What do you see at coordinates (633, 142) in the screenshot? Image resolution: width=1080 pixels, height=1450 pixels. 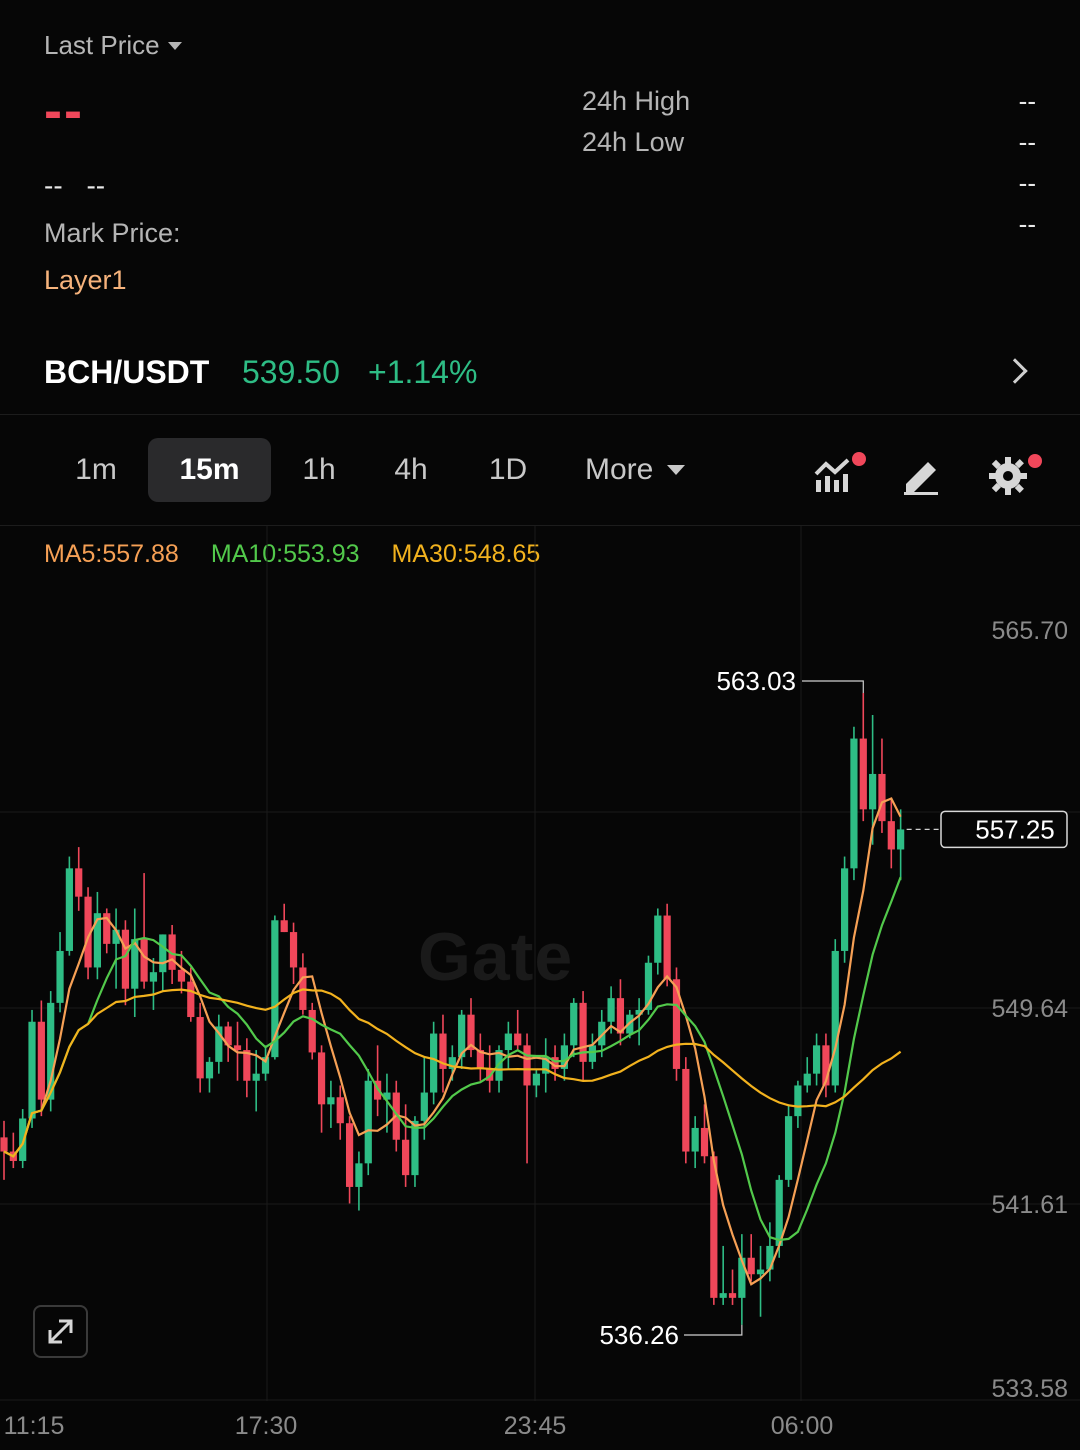 I see `stat-low-label: 24h Low` at bounding box center [633, 142].